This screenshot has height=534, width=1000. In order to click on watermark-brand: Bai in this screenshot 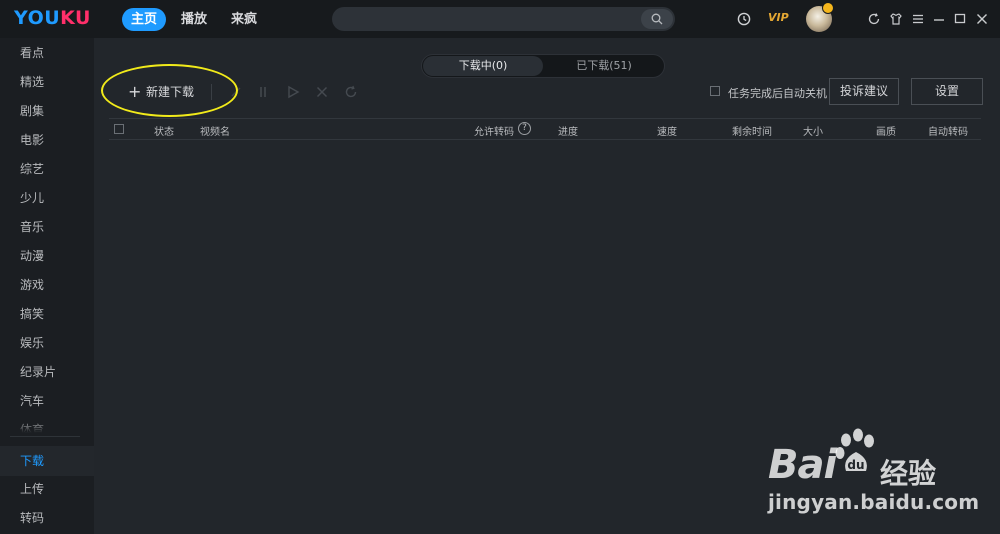, I will do `click(802, 465)`.